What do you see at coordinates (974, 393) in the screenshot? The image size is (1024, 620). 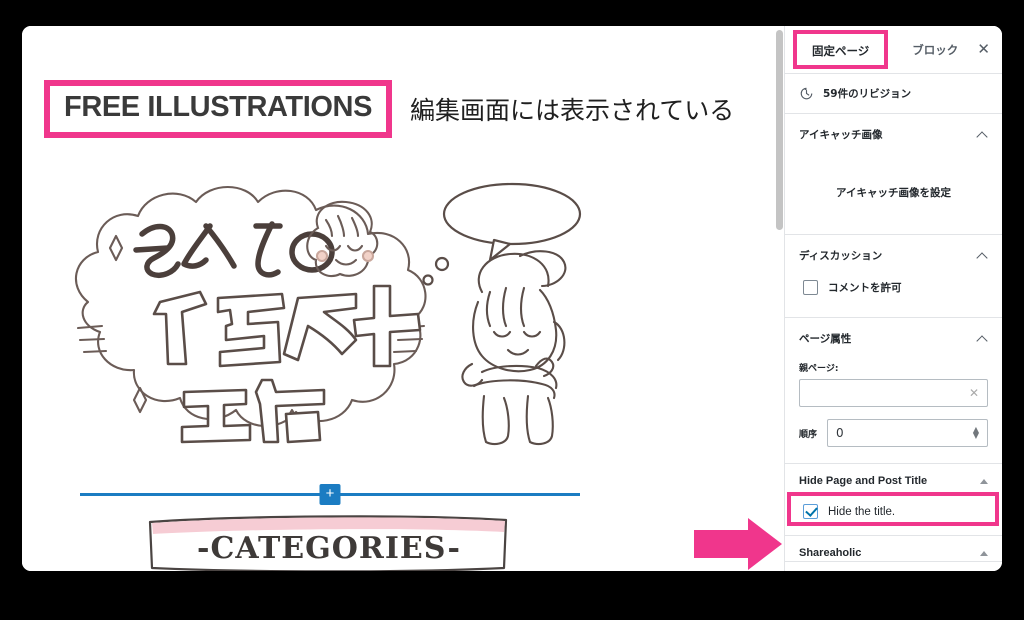 I see `clear-icon: ✕` at bounding box center [974, 393].